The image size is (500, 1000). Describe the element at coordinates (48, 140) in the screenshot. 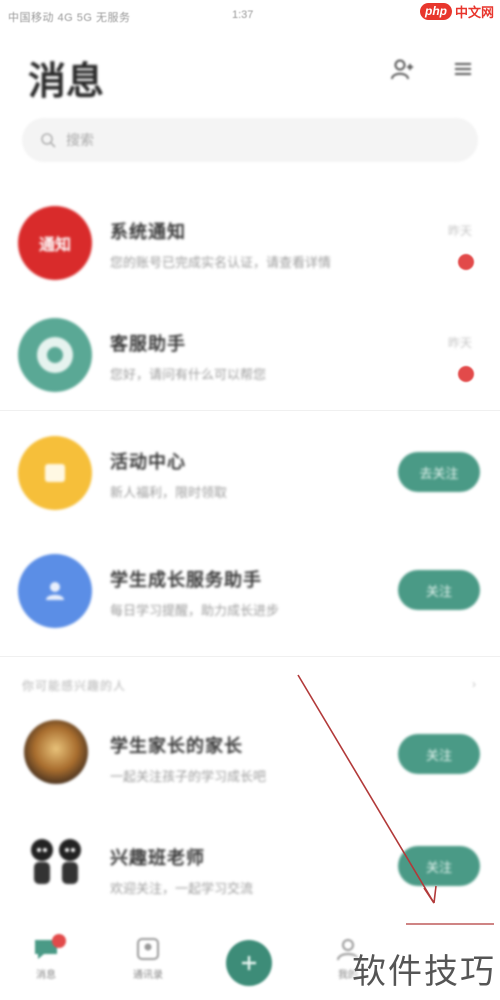

I see `search-icon` at that location.